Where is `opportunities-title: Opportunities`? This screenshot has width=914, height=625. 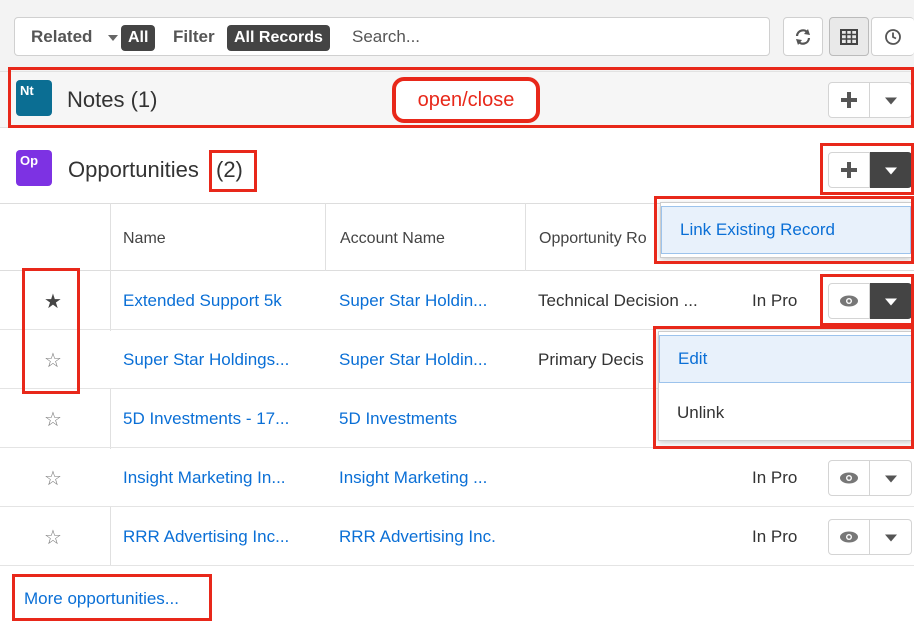
opportunities-title: Opportunities is located at coordinates (133, 170).